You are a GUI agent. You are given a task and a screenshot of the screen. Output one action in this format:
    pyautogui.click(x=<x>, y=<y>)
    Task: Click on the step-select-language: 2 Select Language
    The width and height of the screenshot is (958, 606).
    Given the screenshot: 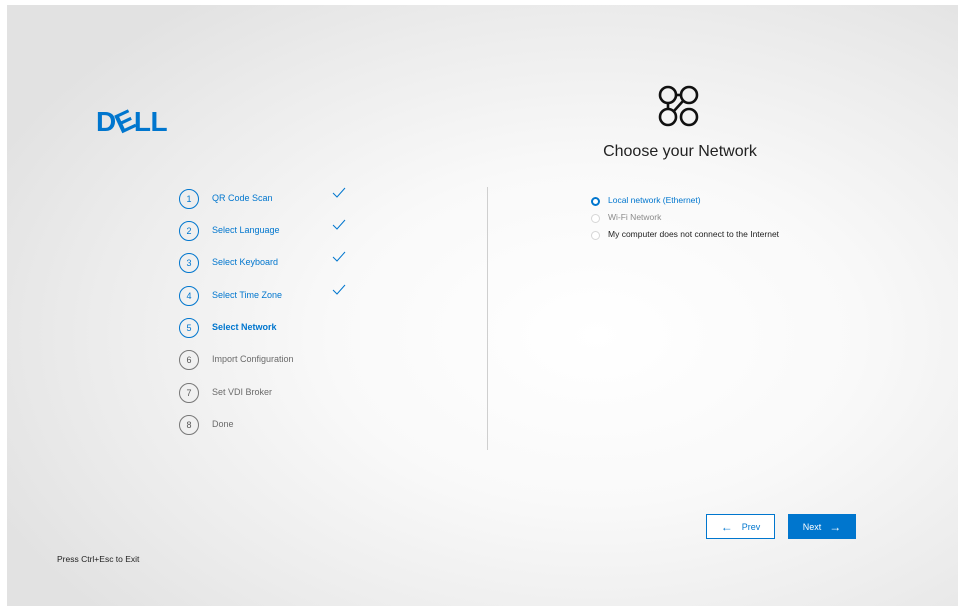 What is the action you would take?
    pyautogui.click(x=279, y=231)
    